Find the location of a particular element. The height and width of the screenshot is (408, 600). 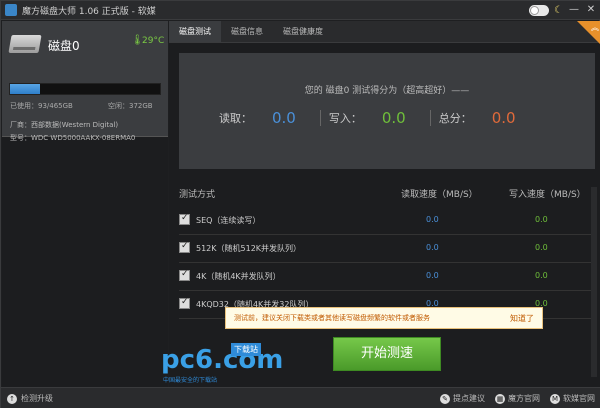

ruanmei-site-link: M 软媒官网 is located at coordinates (572, 398).